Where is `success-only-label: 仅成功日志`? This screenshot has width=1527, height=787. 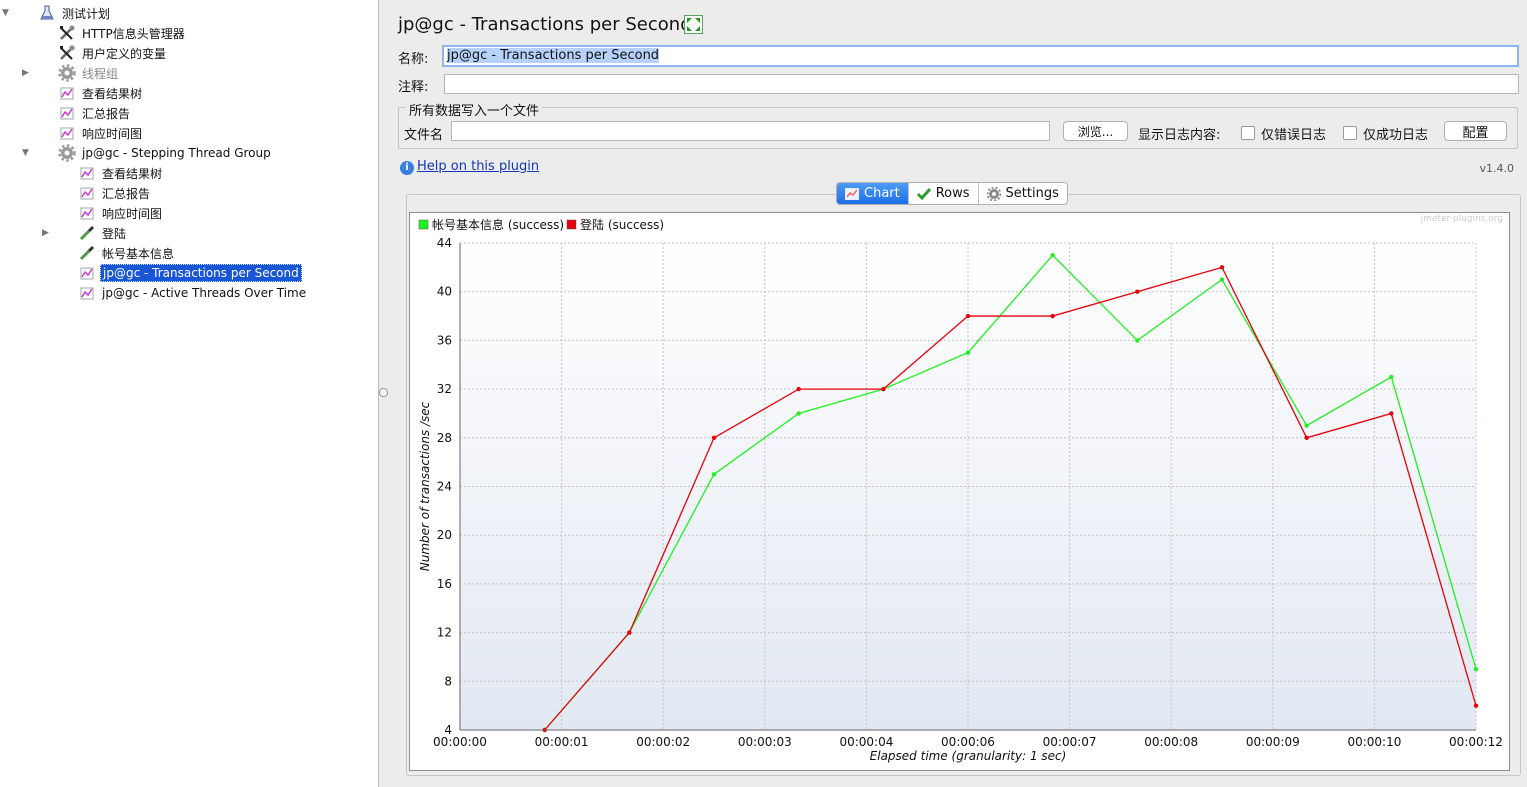 success-only-label: 仅成功日志 is located at coordinates (1396, 135).